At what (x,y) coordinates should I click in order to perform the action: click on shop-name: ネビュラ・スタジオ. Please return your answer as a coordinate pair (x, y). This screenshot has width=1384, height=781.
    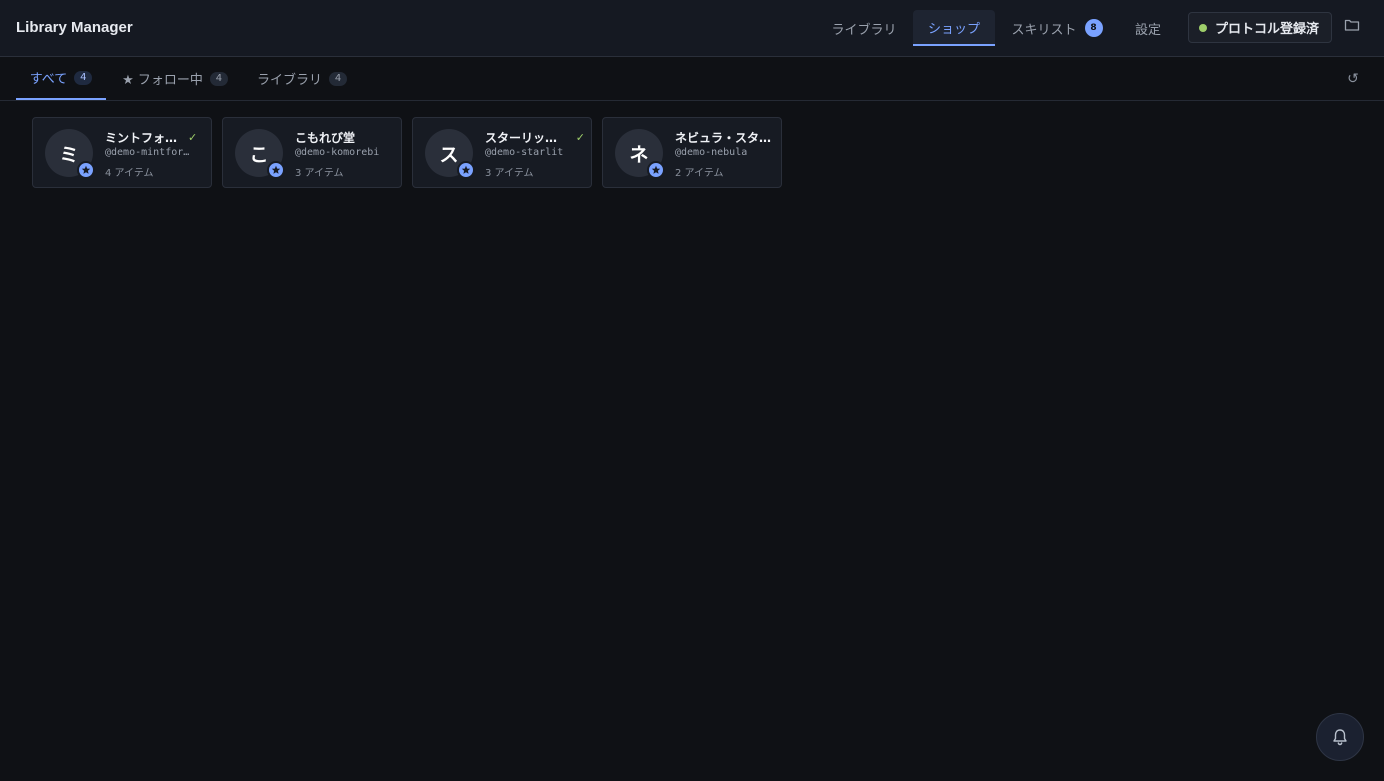
    Looking at the image, I should click on (725, 138).